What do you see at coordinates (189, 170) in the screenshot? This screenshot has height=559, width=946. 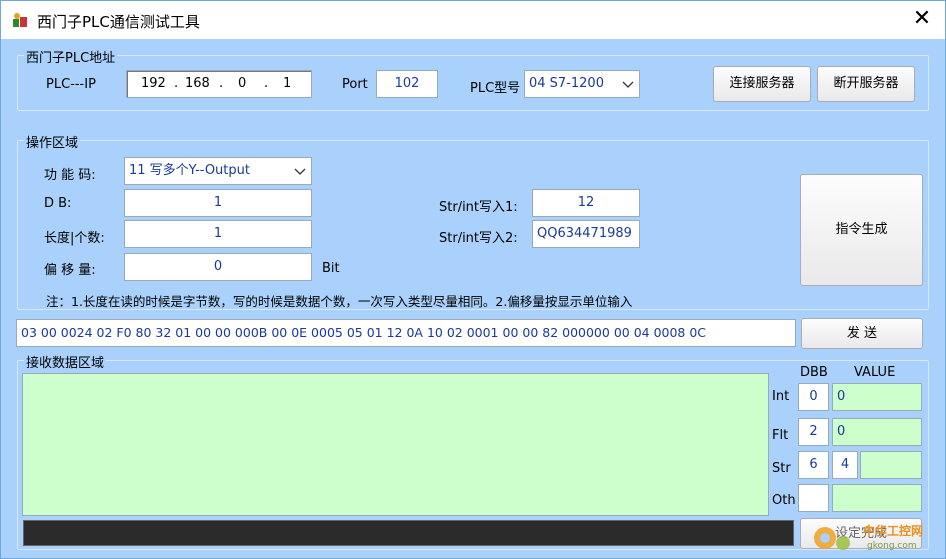 I see `func-code-value: 11 写多个Y--Output` at bounding box center [189, 170].